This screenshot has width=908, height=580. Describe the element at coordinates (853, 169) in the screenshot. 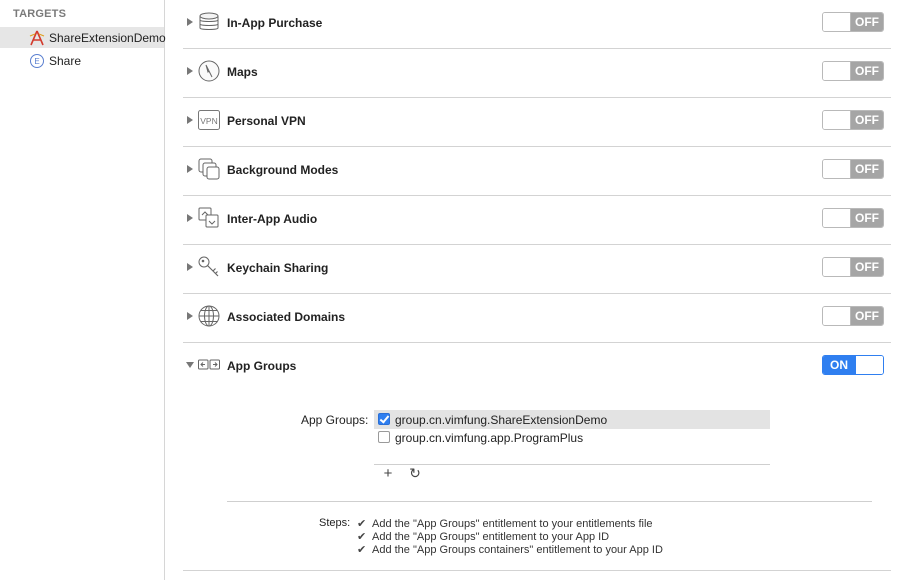

I see `background-modes-toggle: OFF` at that location.